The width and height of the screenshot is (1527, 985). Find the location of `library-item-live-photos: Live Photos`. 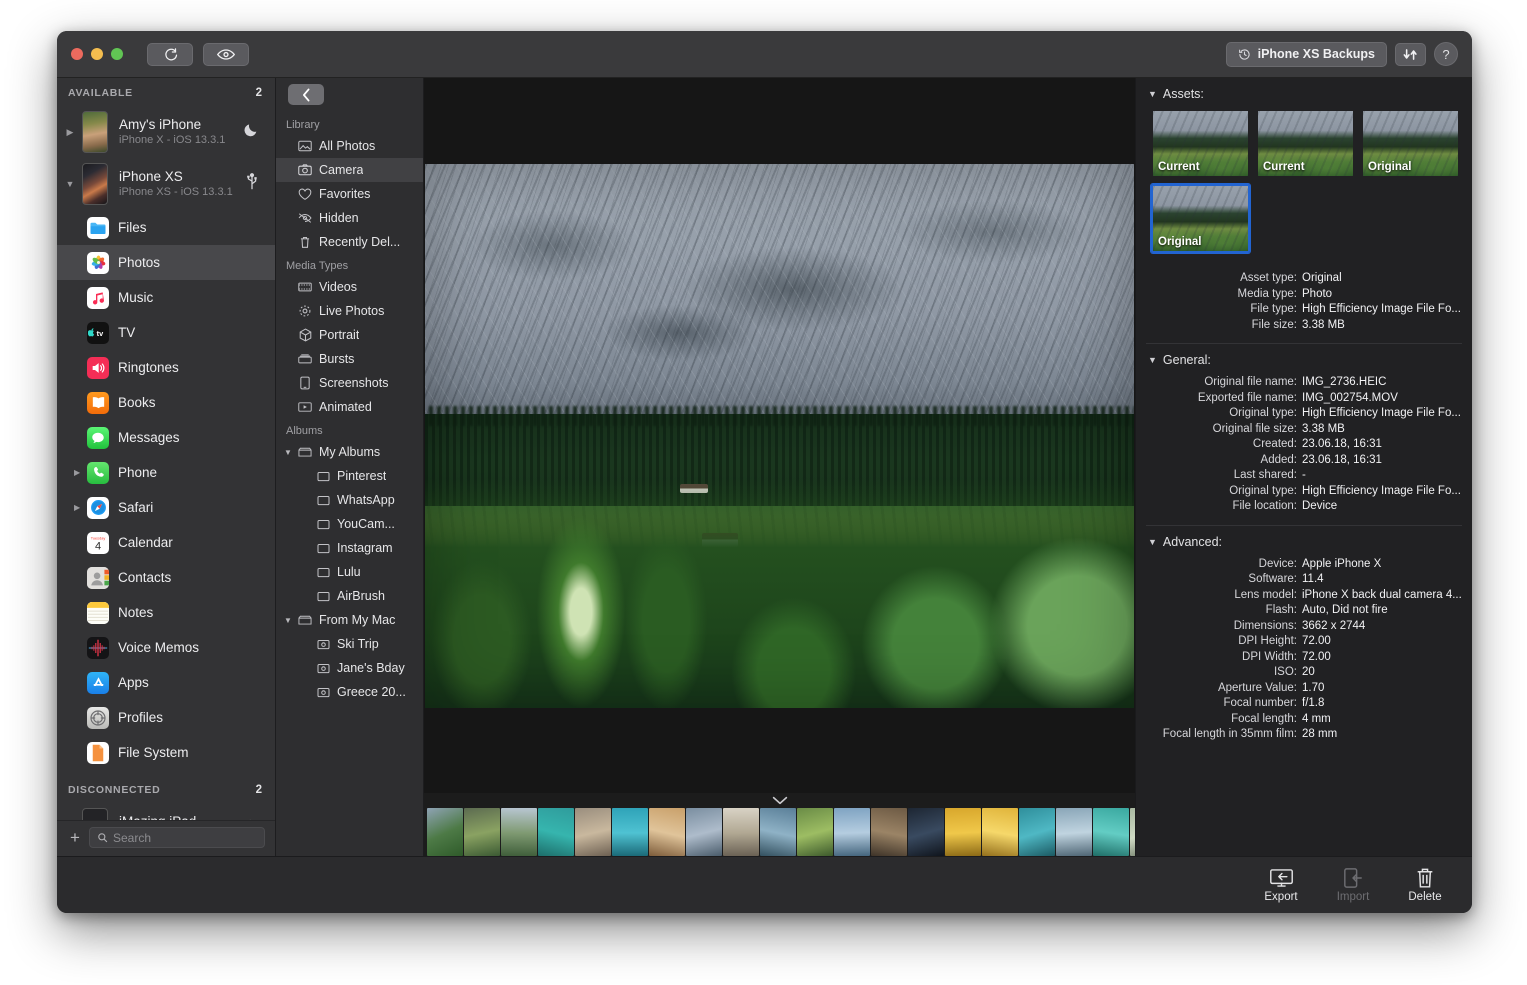

library-item-live-photos: Live Photos is located at coordinates (349, 311).